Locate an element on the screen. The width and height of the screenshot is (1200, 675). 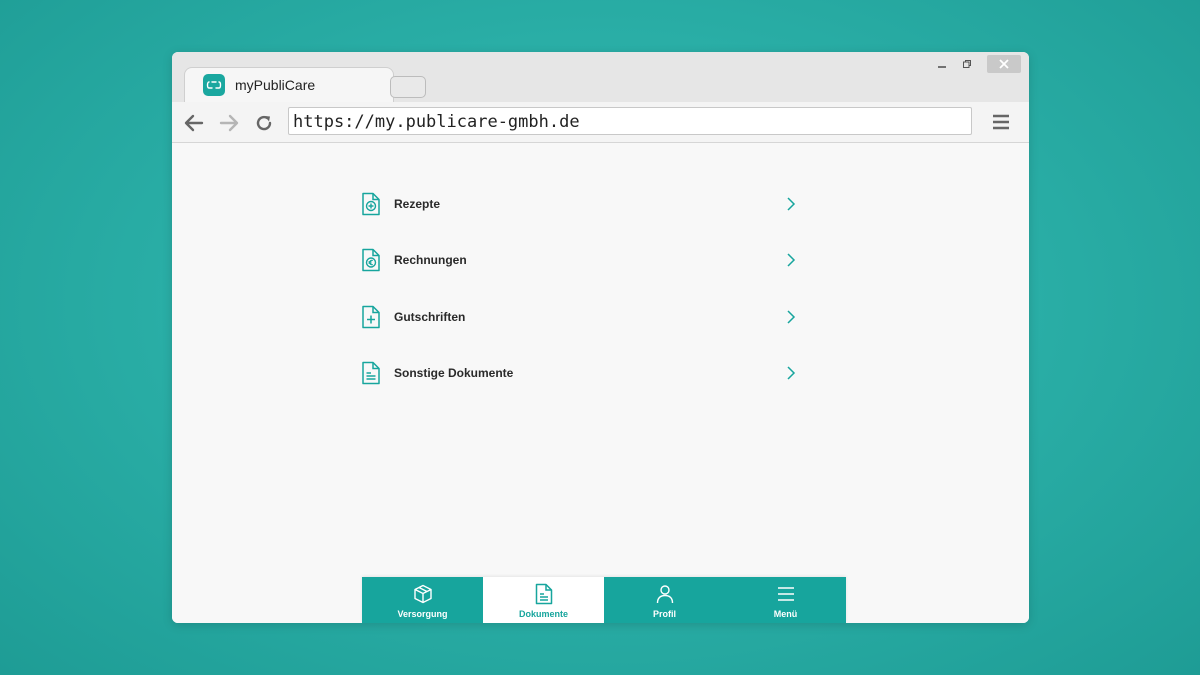
nav-tab-versorgung: Versorgung is located at coordinates (422, 600).